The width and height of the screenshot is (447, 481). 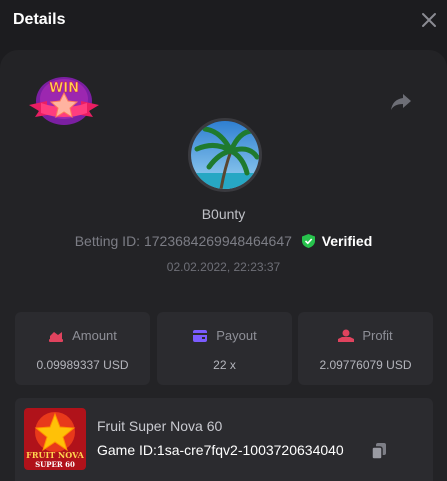 What do you see at coordinates (55, 439) in the screenshot?
I see `game-thumbnail: FRUIT NOVA SUPER 60` at bounding box center [55, 439].